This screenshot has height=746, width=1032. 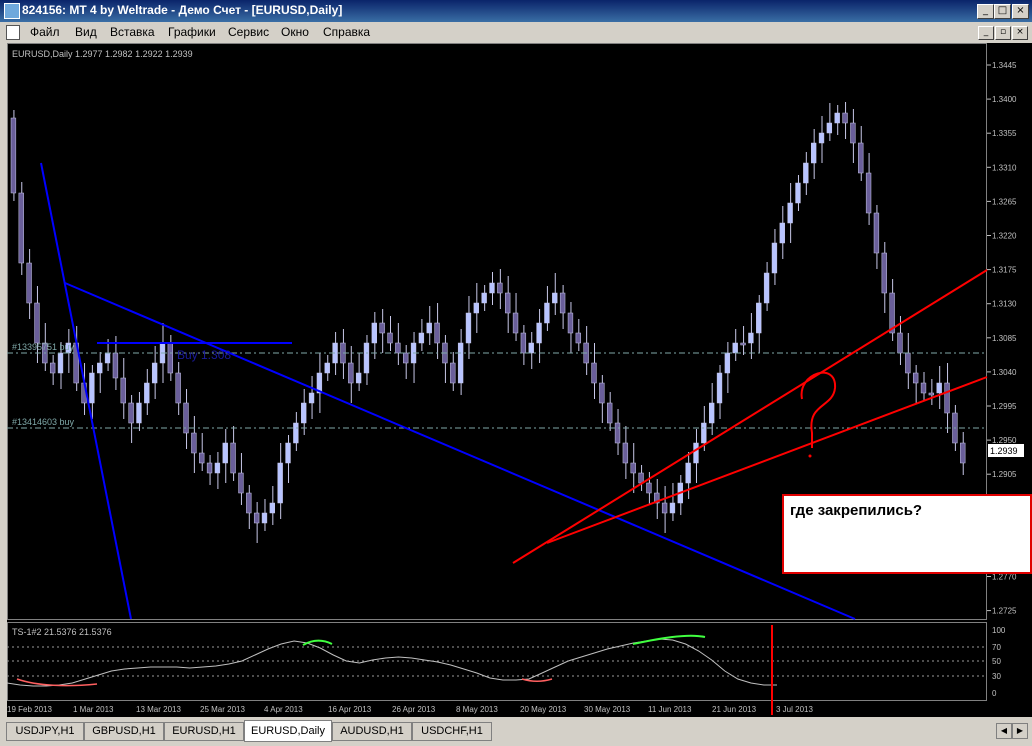 I want to click on annotation-text: где закрепились?, so click(x=856, y=510).